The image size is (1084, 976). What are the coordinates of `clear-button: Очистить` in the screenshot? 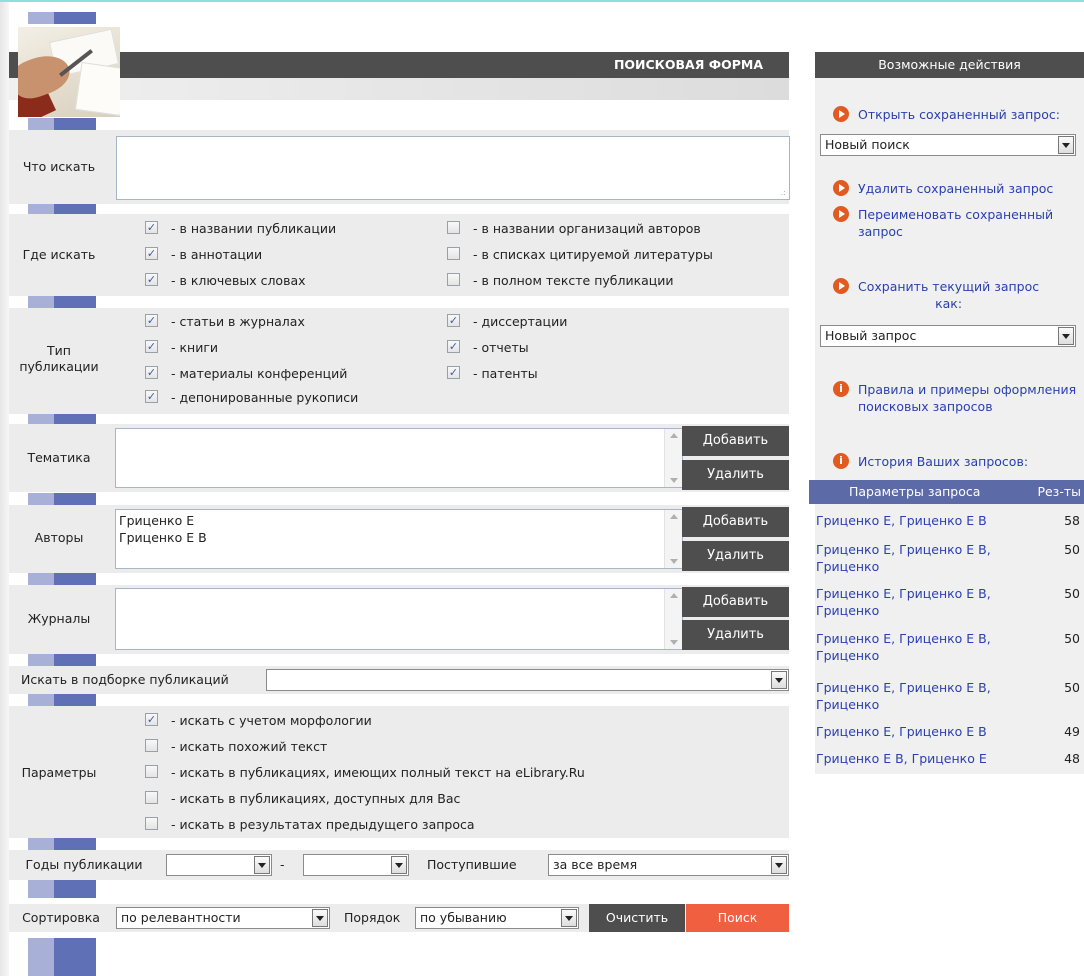 It's located at (637, 918).